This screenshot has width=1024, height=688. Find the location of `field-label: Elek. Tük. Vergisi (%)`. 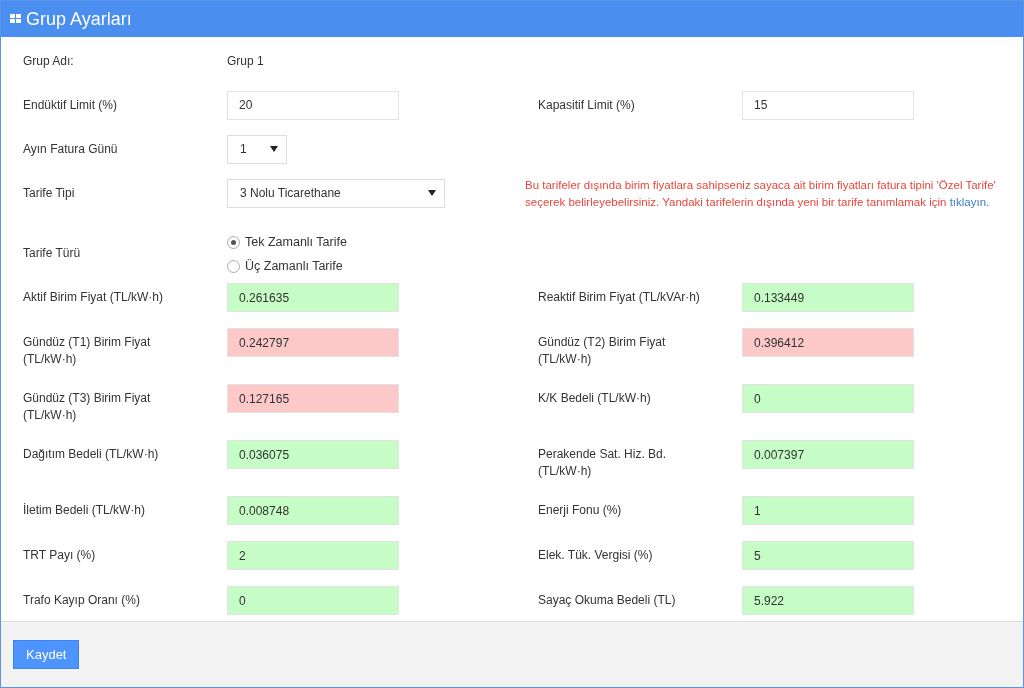

field-label: Elek. Tük. Vergisi (%) is located at coordinates (596, 555).